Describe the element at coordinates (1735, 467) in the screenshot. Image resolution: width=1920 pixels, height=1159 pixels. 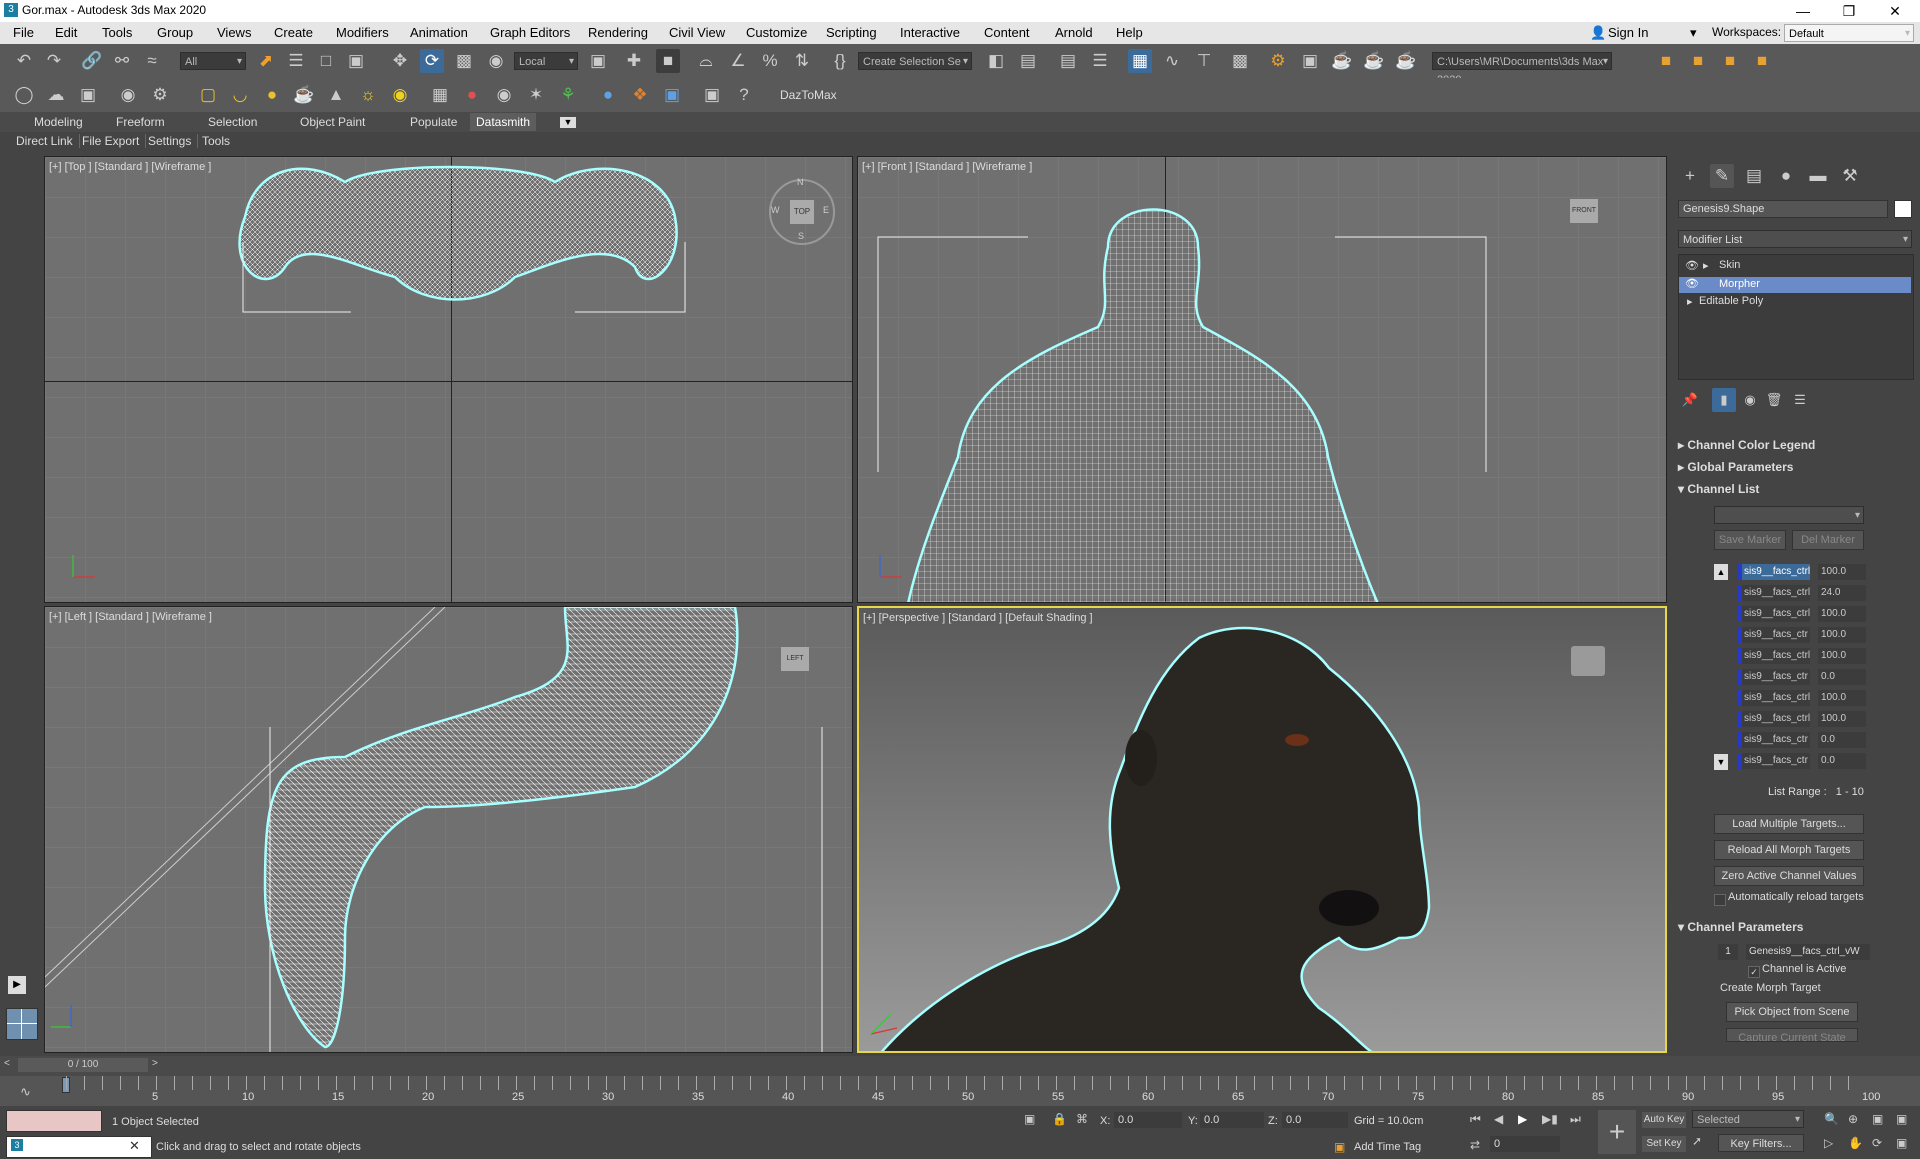
I see `rollout-global-parameters: ▸ Global Parameters` at that location.